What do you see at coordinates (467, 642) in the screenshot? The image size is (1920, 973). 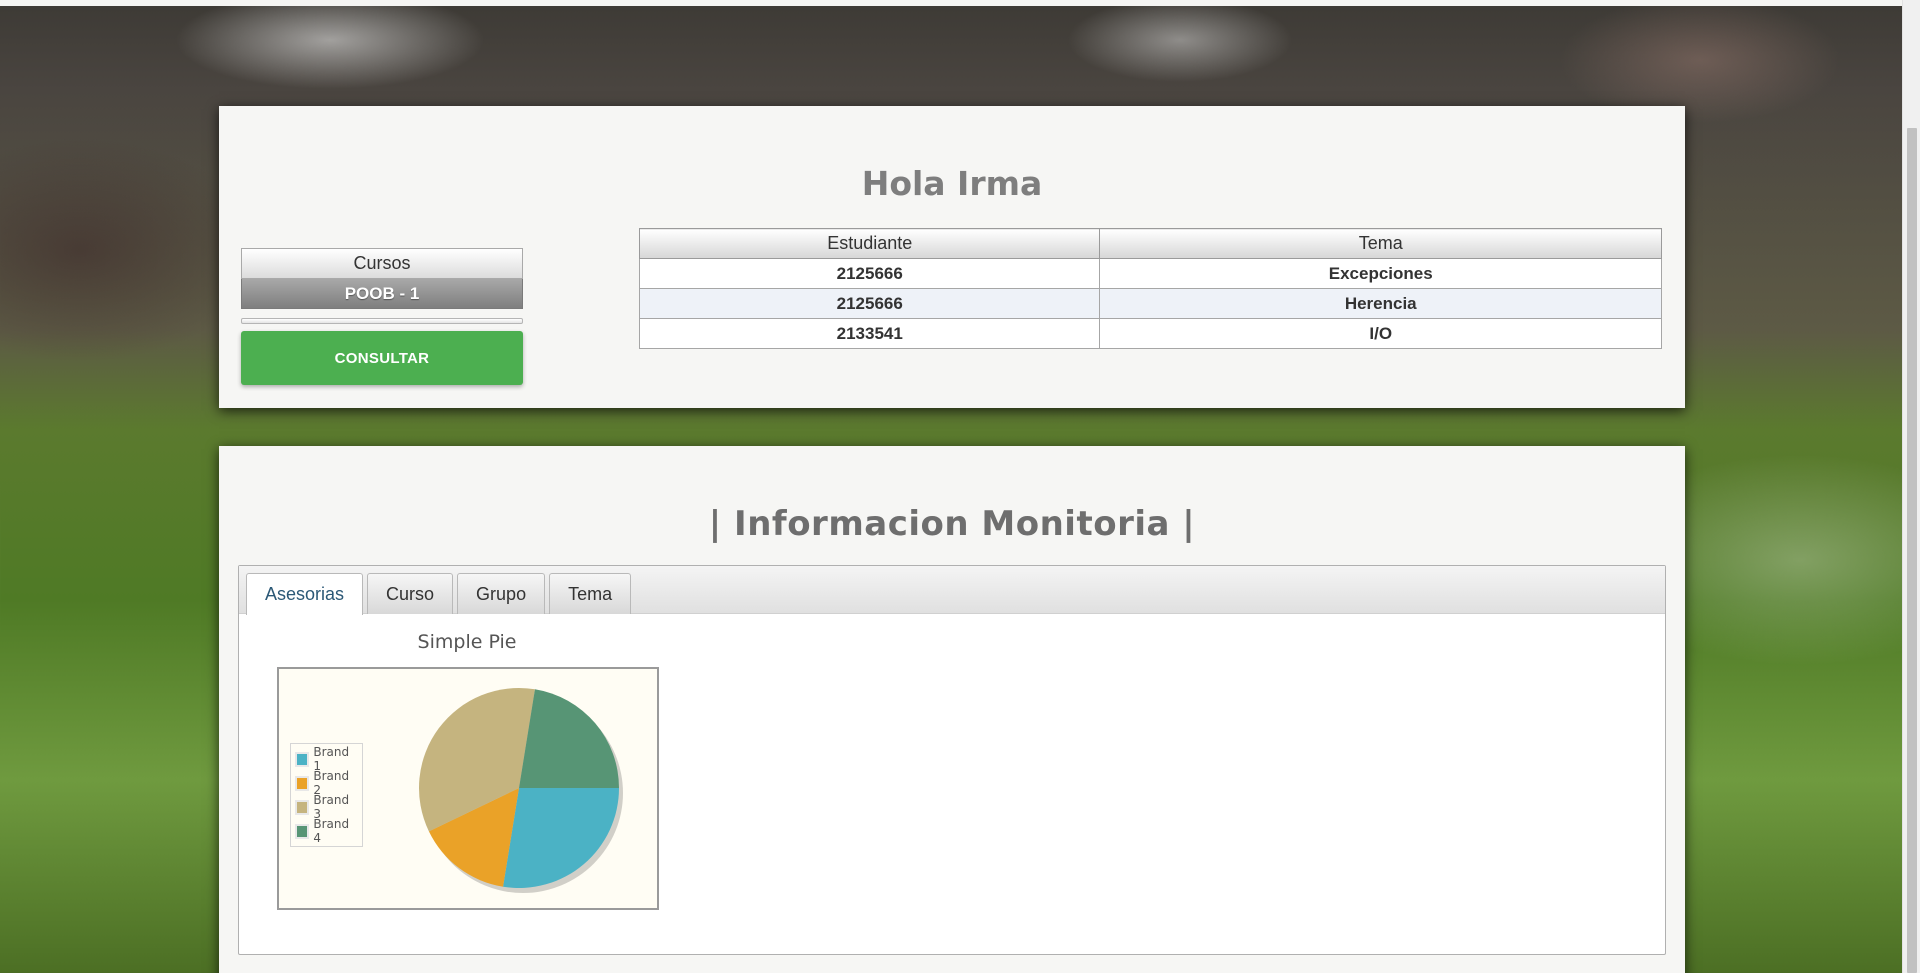 I see `chart-title: Simple Pie` at bounding box center [467, 642].